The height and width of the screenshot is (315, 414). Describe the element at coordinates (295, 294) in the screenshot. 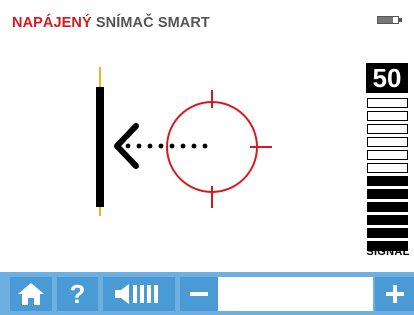

I see `value-field` at that location.